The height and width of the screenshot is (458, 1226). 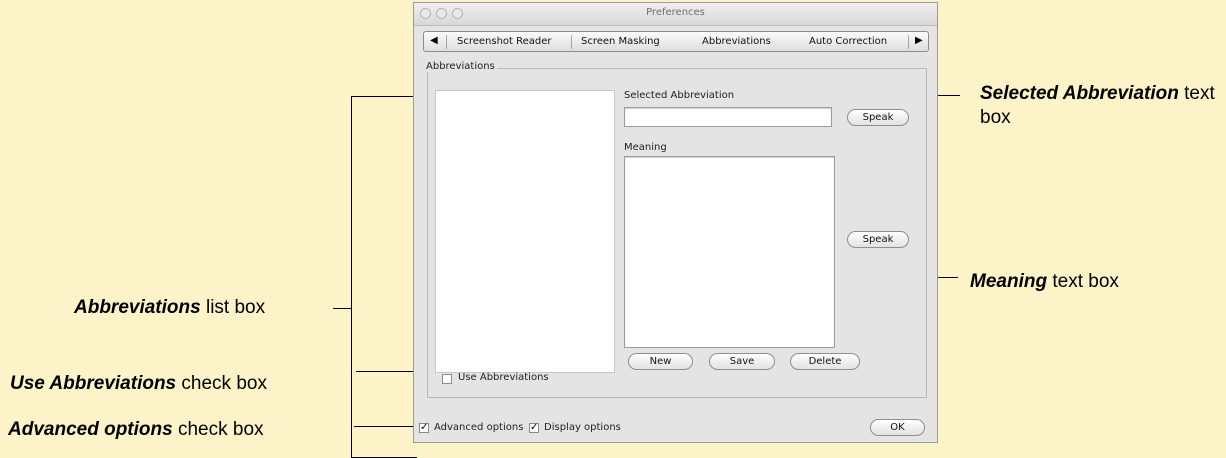 What do you see at coordinates (388, 426) in the screenshot?
I see `callout-line-advanced` at bounding box center [388, 426].